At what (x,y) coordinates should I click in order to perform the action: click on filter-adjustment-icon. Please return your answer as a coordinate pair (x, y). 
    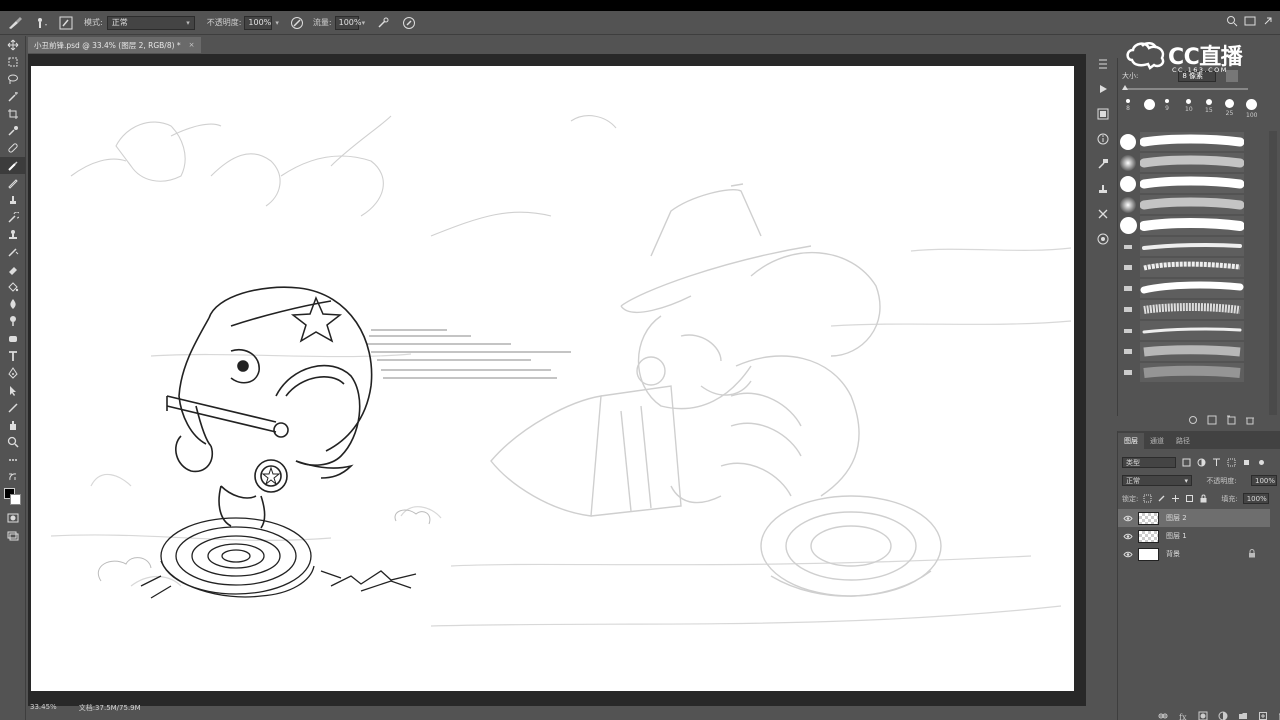
    Looking at the image, I should click on (1201, 462).